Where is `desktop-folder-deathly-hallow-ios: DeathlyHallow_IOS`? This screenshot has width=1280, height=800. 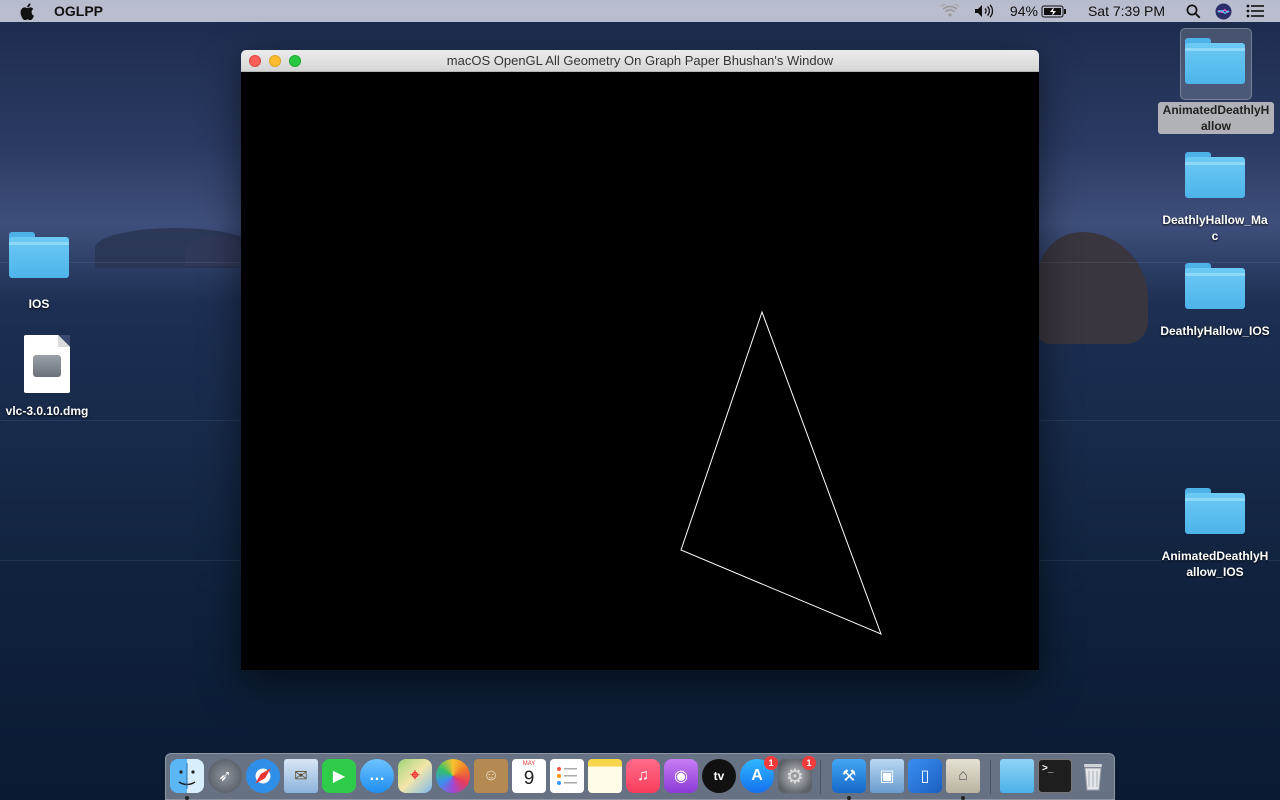 desktop-folder-deathly-hallow-ios: DeathlyHallow_IOS is located at coordinates (1215, 301).